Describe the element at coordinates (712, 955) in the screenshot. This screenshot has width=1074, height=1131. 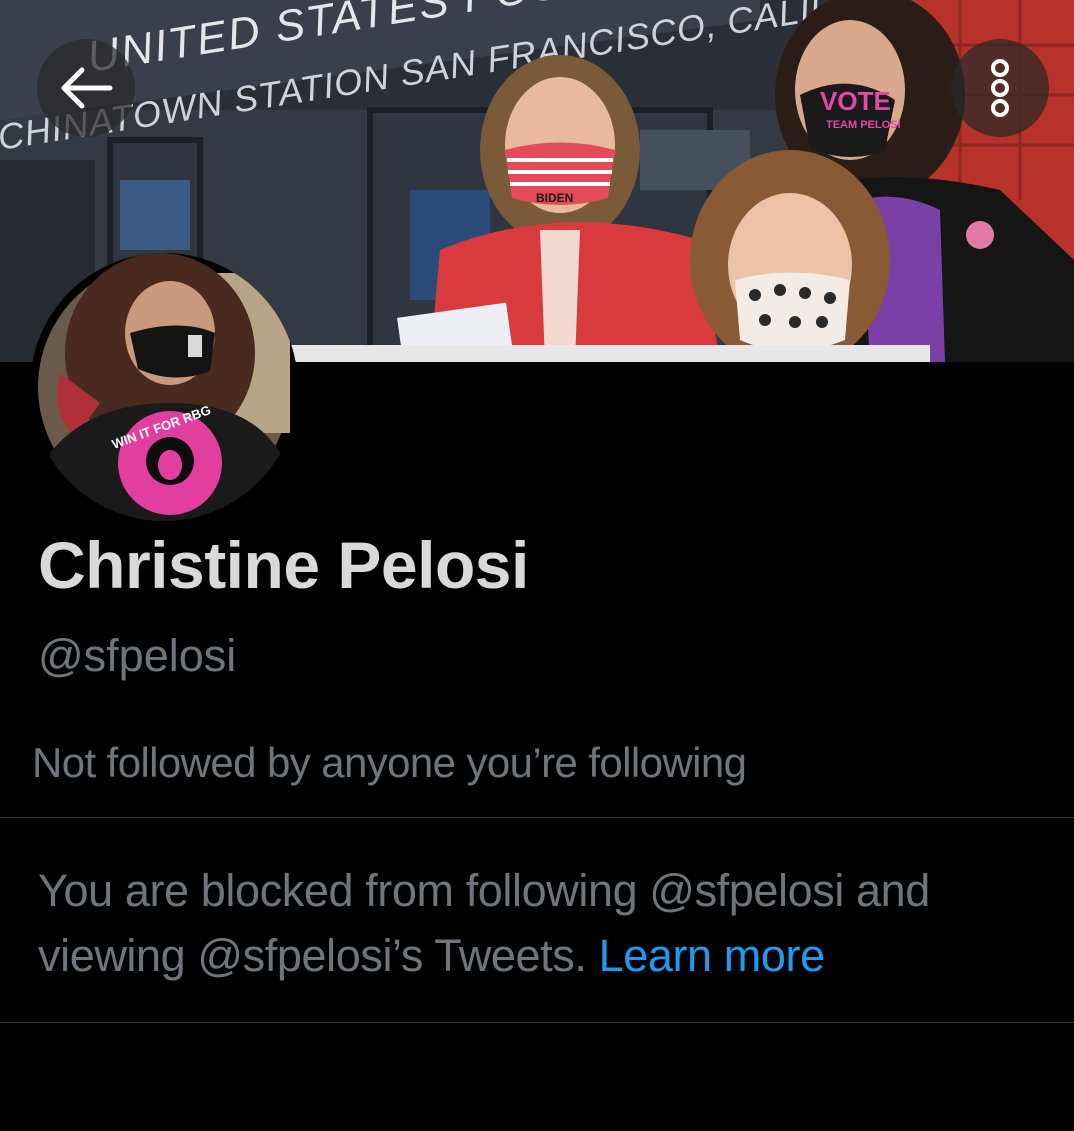
I see `learn-more-link: Learn more` at that location.